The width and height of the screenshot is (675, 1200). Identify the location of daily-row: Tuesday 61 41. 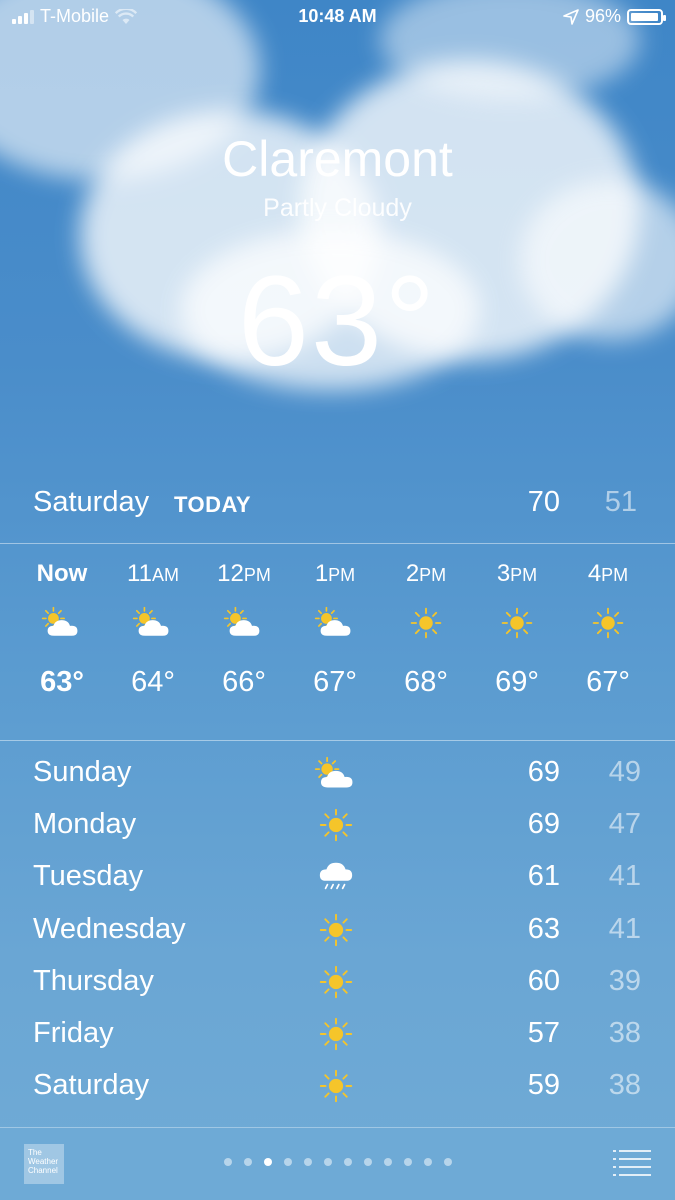
(337, 878).